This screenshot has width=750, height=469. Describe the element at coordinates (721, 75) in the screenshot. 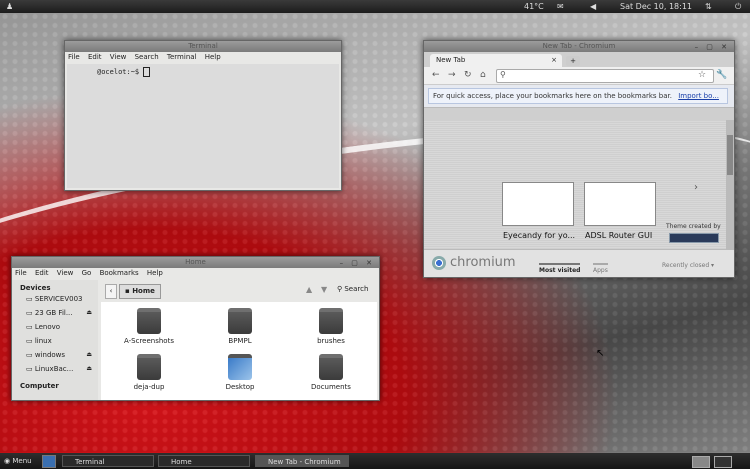

I see `wrench-icon: 🔧` at that location.